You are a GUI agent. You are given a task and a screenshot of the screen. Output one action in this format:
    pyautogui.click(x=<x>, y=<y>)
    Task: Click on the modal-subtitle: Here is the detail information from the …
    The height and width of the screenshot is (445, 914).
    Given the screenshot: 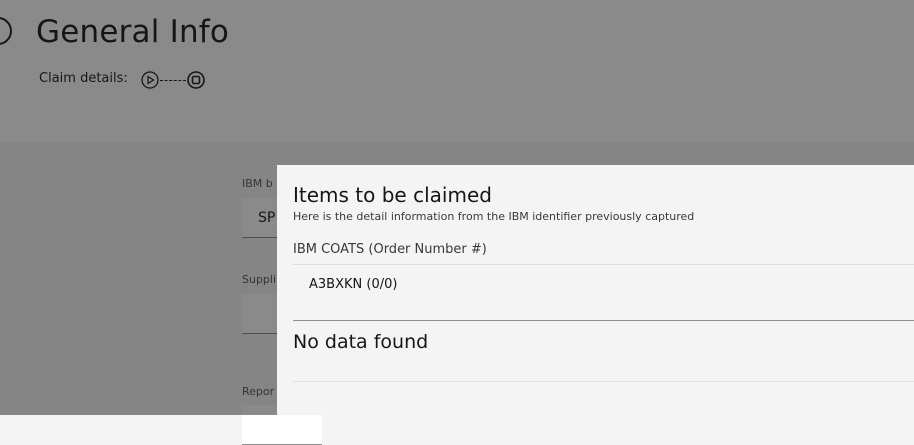 What is the action you would take?
    pyautogui.click(x=494, y=216)
    